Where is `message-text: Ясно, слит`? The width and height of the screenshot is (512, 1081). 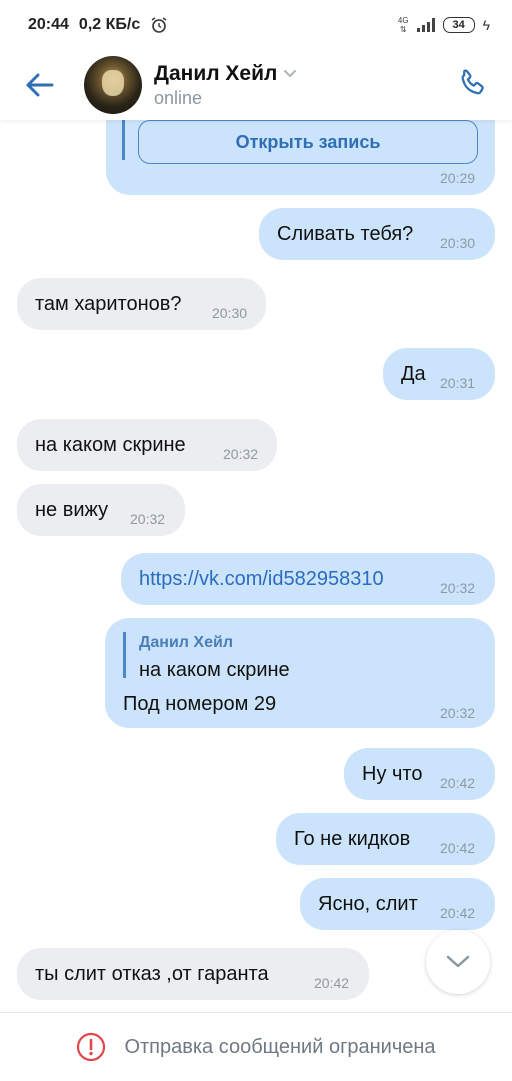 message-text: Ясно, слит is located at coordinates (368, 904).